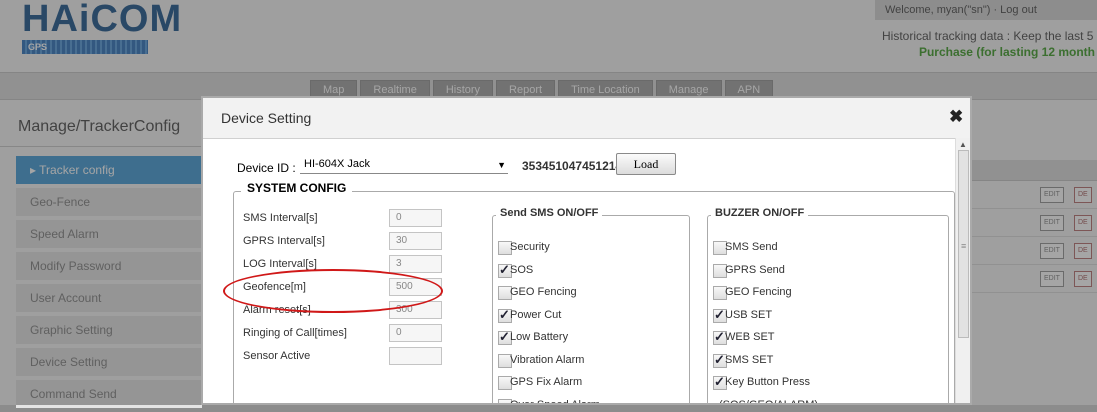  Describe the element at coordinates (501, 165) in the screenshot. I see `chevron-down-icon: ▼` at that location.